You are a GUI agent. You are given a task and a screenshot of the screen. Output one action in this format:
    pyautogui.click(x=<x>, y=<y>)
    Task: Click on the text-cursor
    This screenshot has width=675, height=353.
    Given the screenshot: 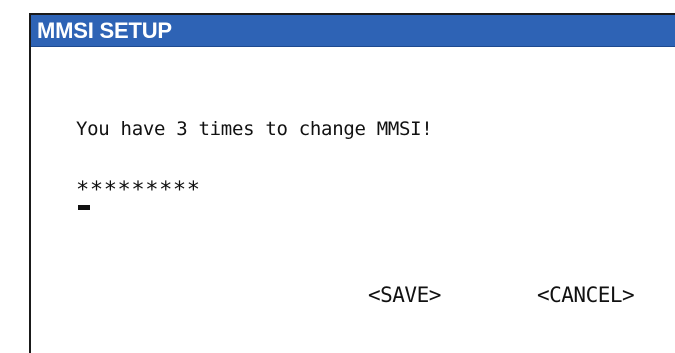 What is the action you would take?
    pyautogui.click(x=84, y=207)
    